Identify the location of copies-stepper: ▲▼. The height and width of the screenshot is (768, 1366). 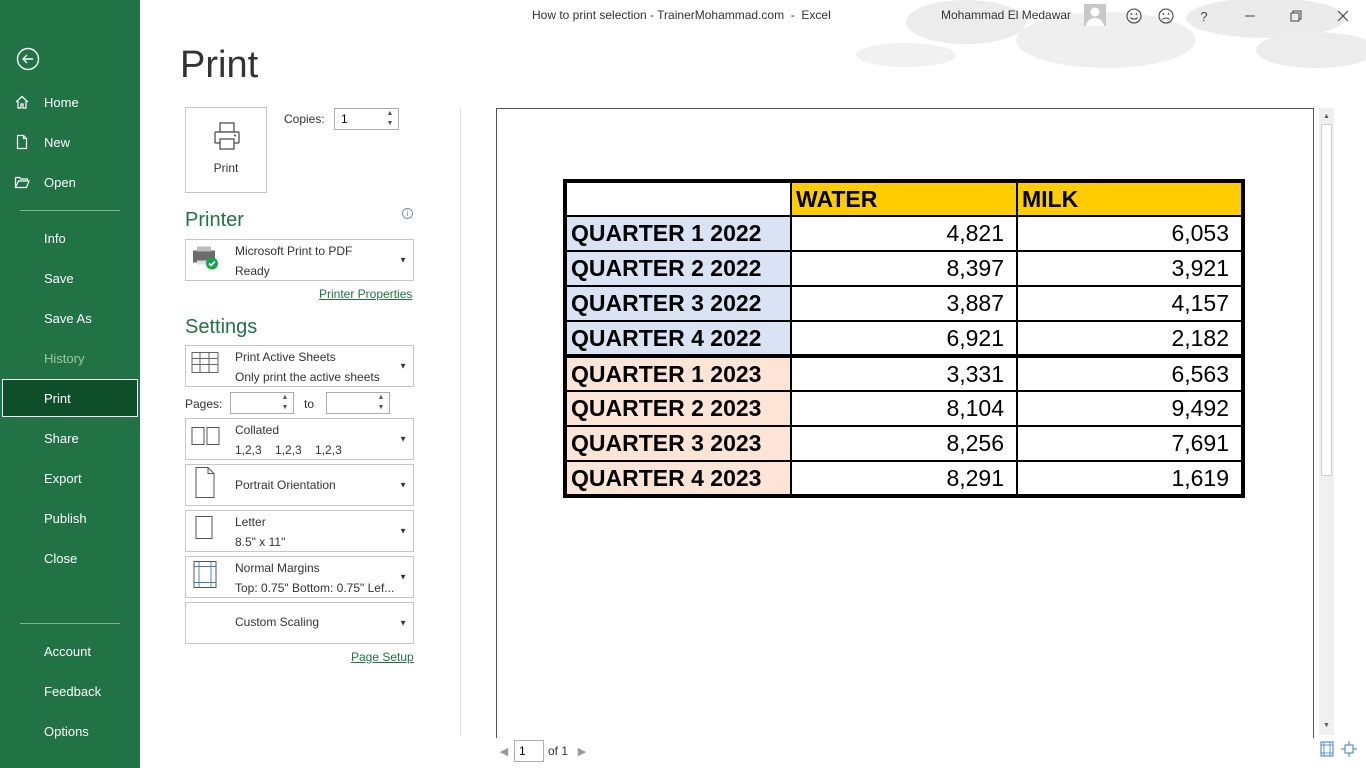
(366, 119).